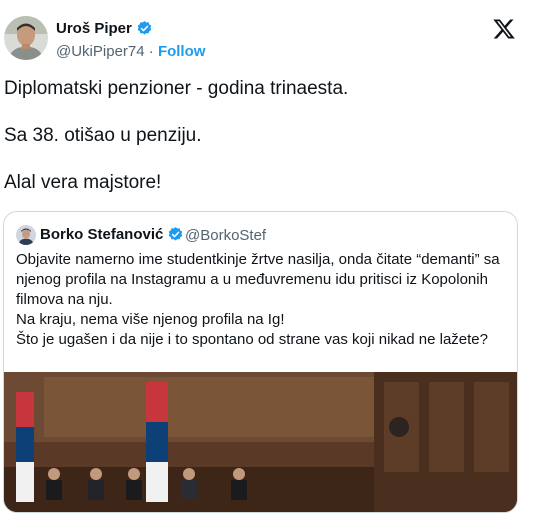 The height and width of the screenshot is (513, 535). I want to click on author-handle-row: @UkiPiper74 · Follow, so click(130, 51).